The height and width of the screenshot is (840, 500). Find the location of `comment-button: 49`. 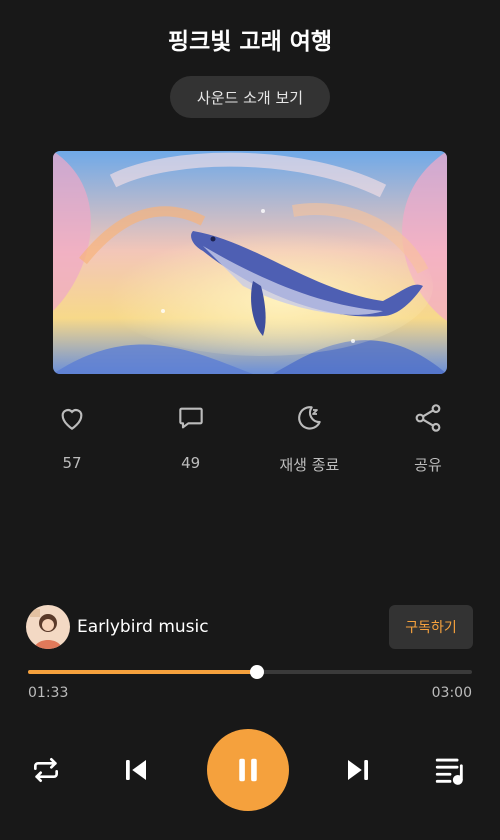

comment-button: 49 is located at coordinates (191, 437).